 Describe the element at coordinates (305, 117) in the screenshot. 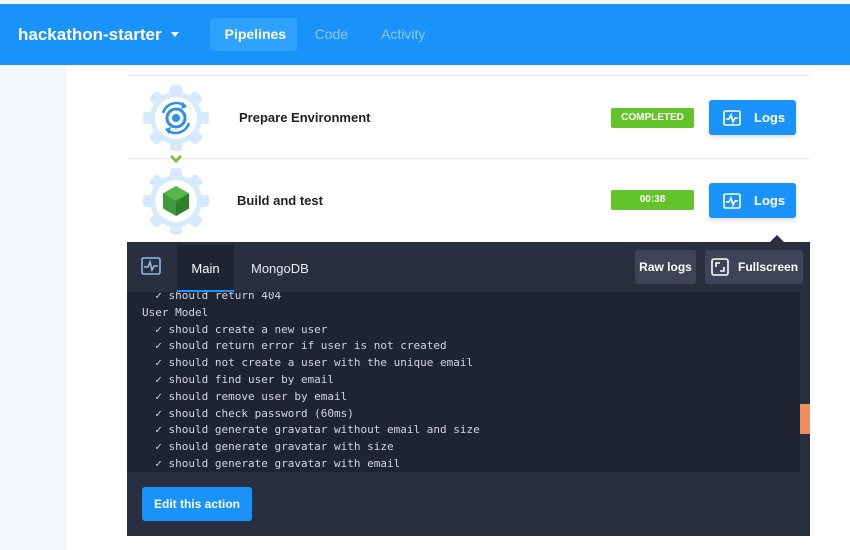

I see `stage-title: Prepare Environment` at that location.